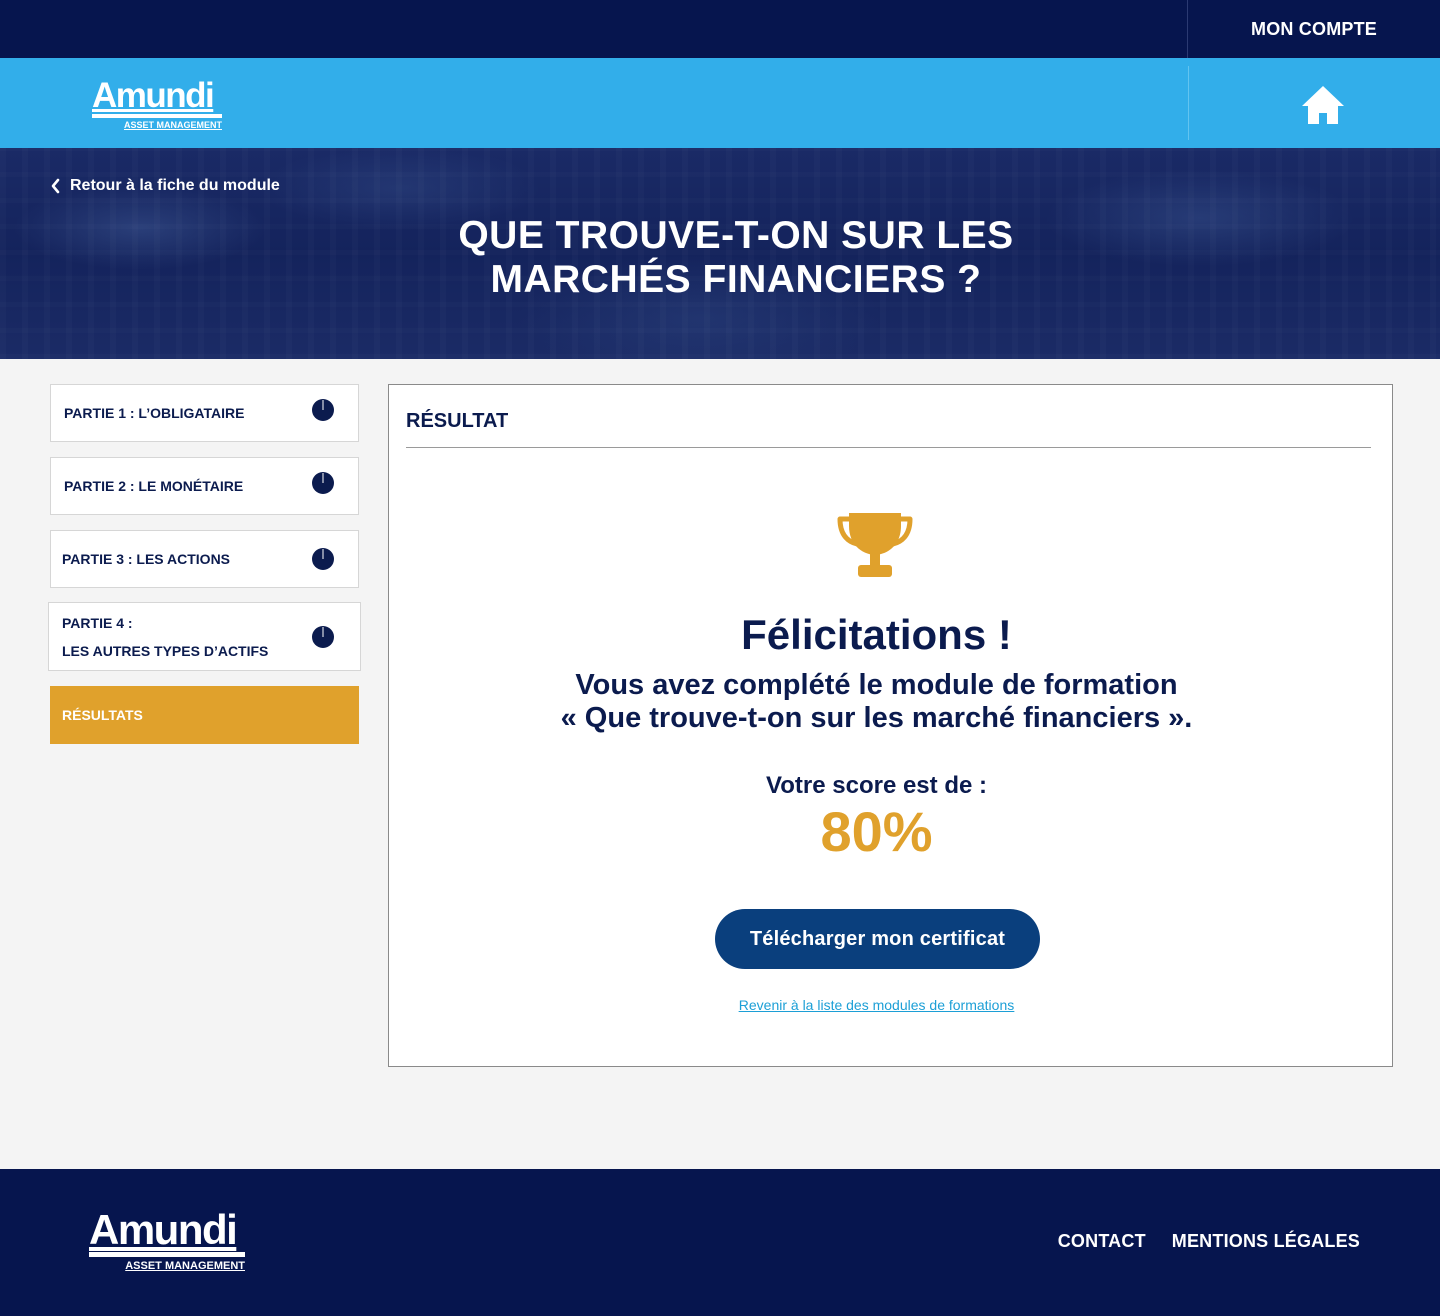 This screenshot has width=1440, height=1316. I want to click on home-icon, so click(1323, 105).